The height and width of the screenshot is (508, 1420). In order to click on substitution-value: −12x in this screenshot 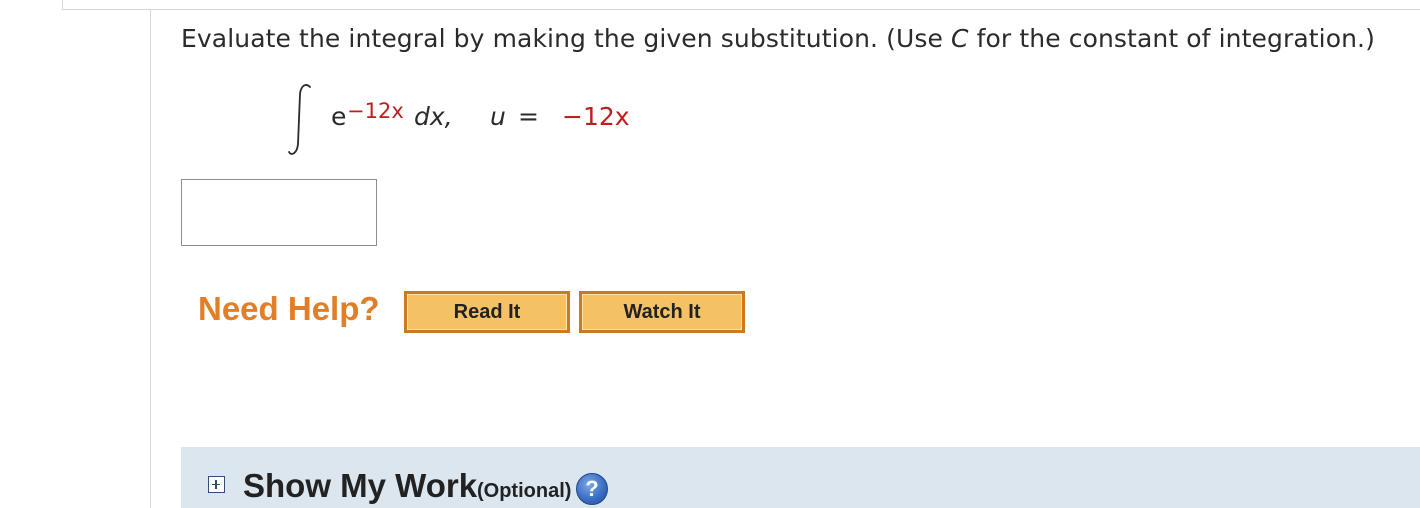, I will do `click(596, 116)`.